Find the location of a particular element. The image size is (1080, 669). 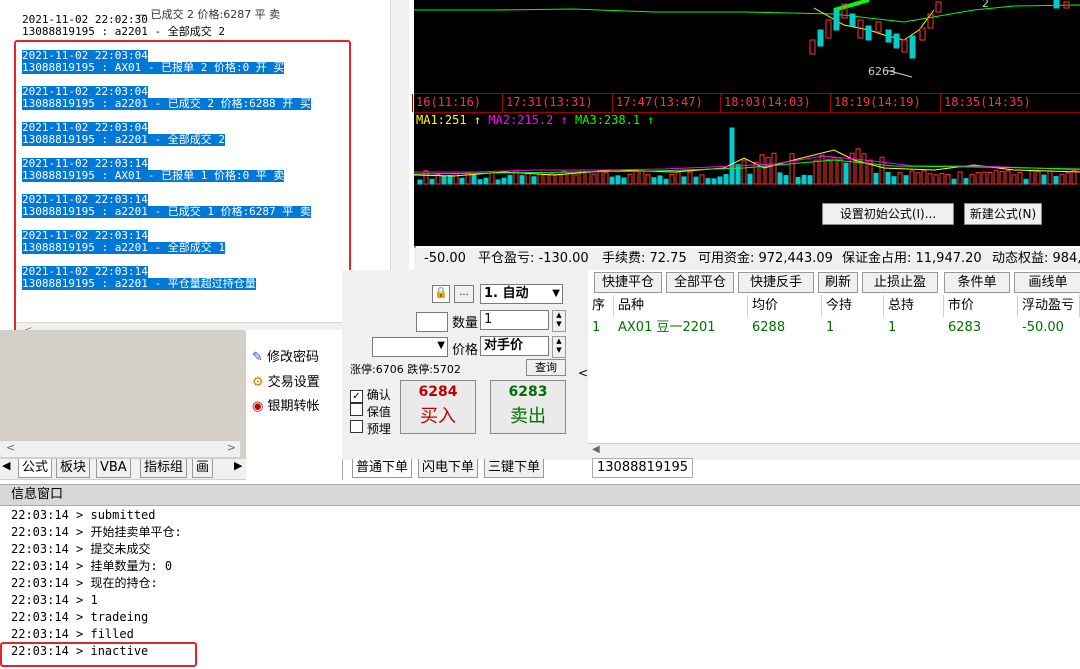

position-action-button: 快捷反手 is located at coordinates (776, 282).